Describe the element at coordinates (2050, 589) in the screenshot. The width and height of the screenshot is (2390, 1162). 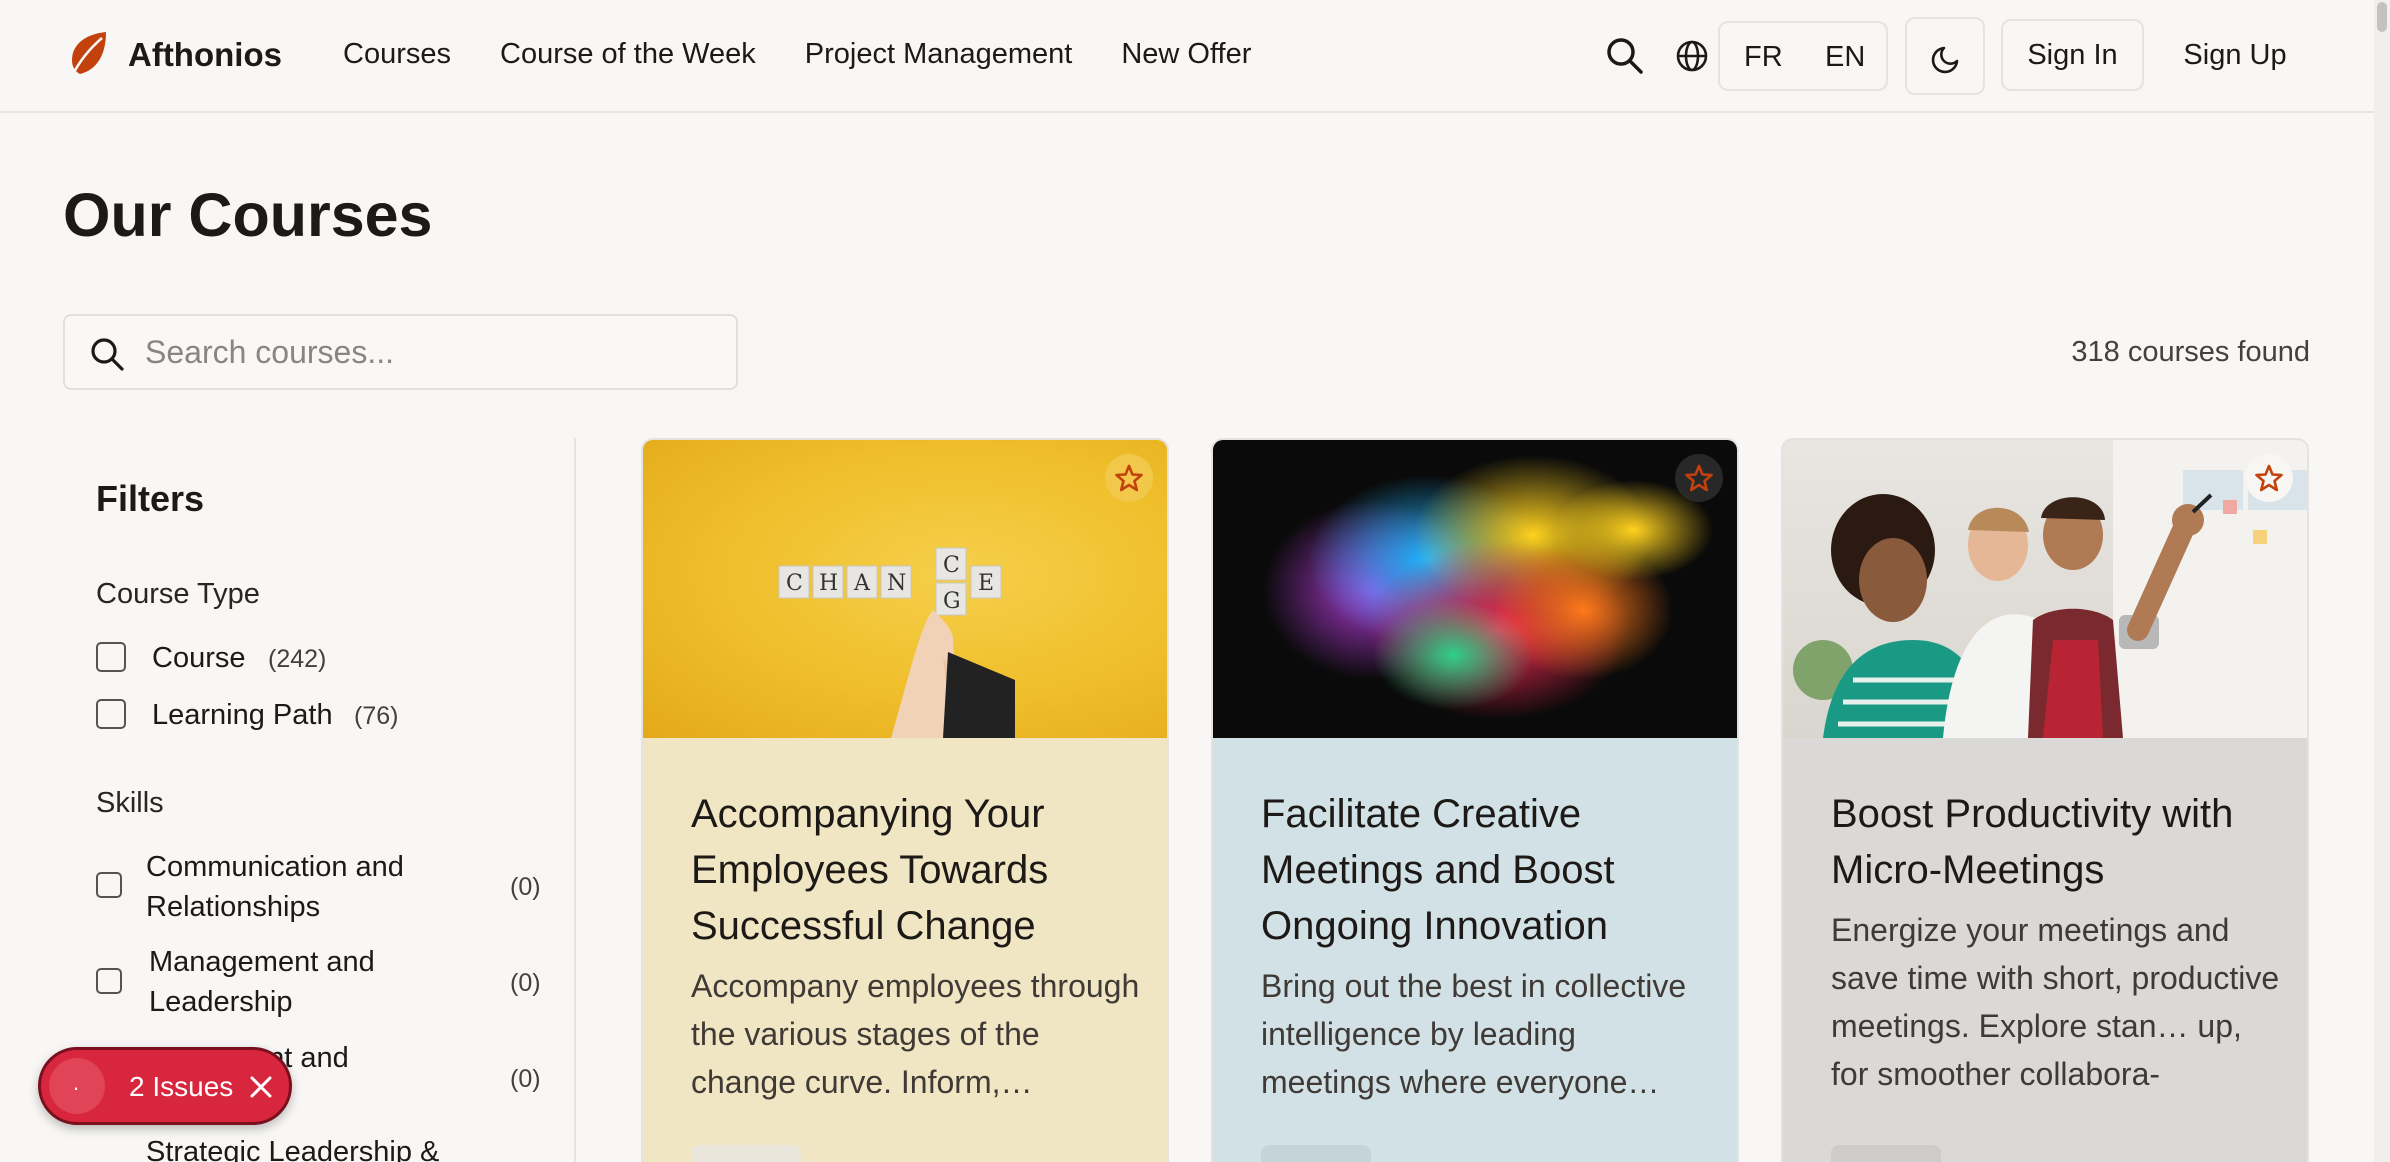
I see `team-whiteboard-illustration` at that location.